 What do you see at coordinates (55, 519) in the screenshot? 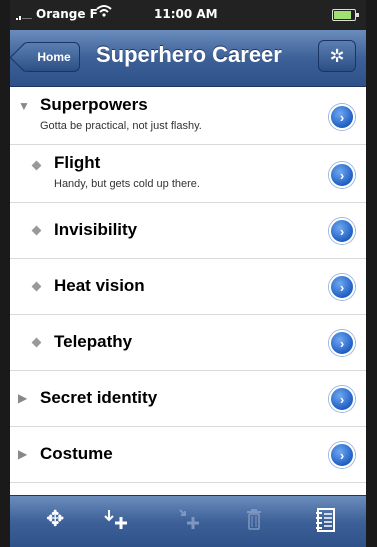
I see `move-icon: ✥` at bounding box center [55, 519].